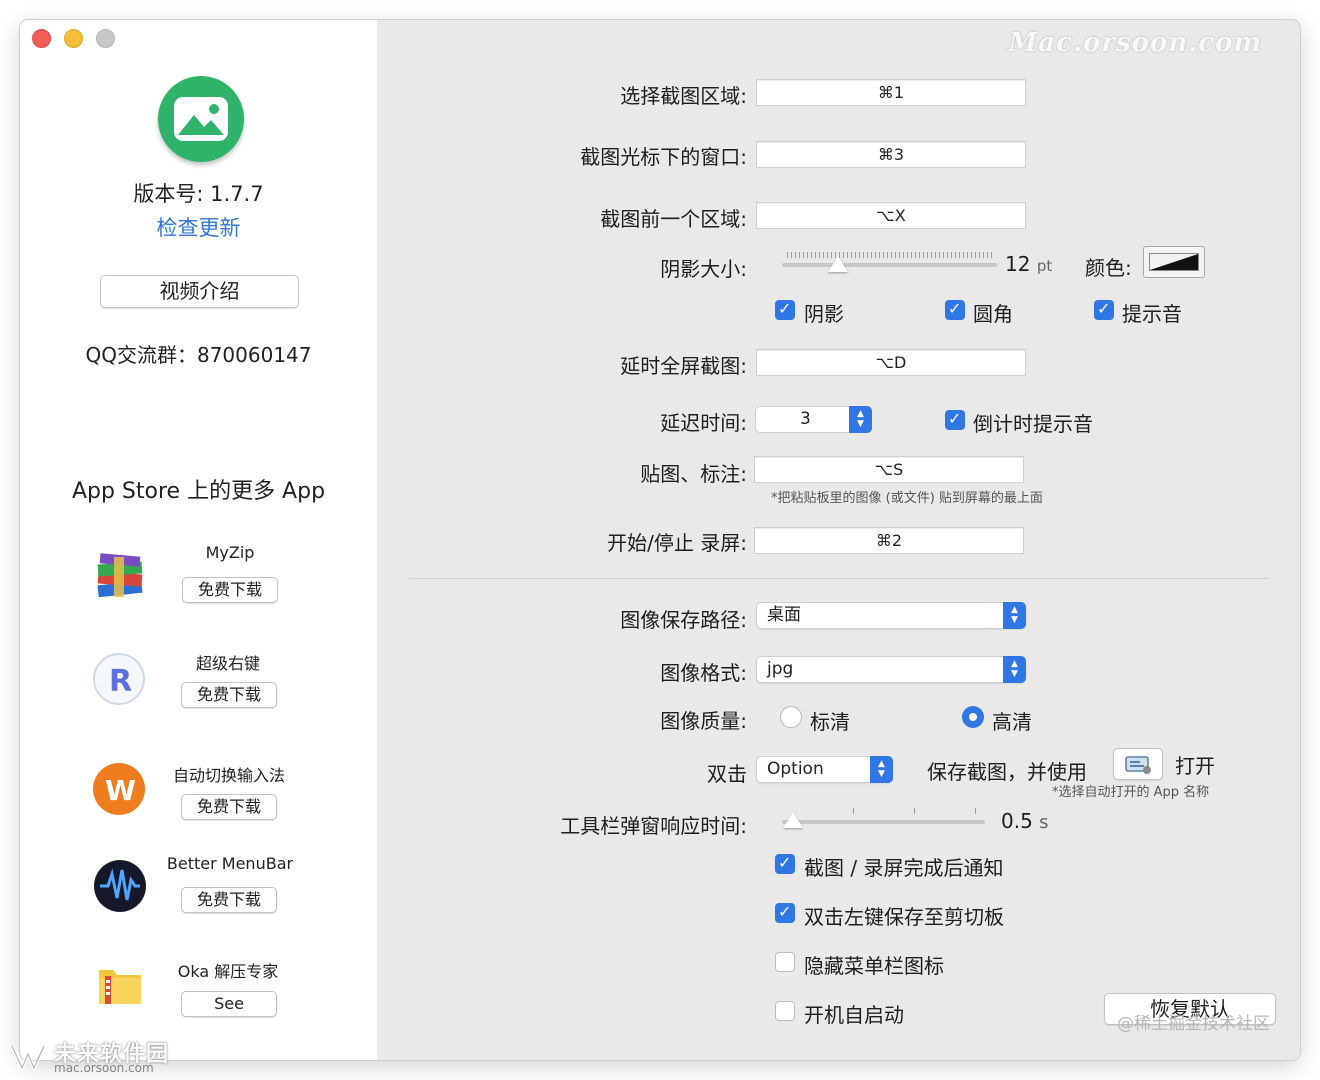 Image resolution: width=1320 pixels, height=1080 pixels. What do you see at coordinates (693, 474) in the screenshot?
I see `paste-annotate-label: 贴图、标注:` at bounding box center [693, 474].